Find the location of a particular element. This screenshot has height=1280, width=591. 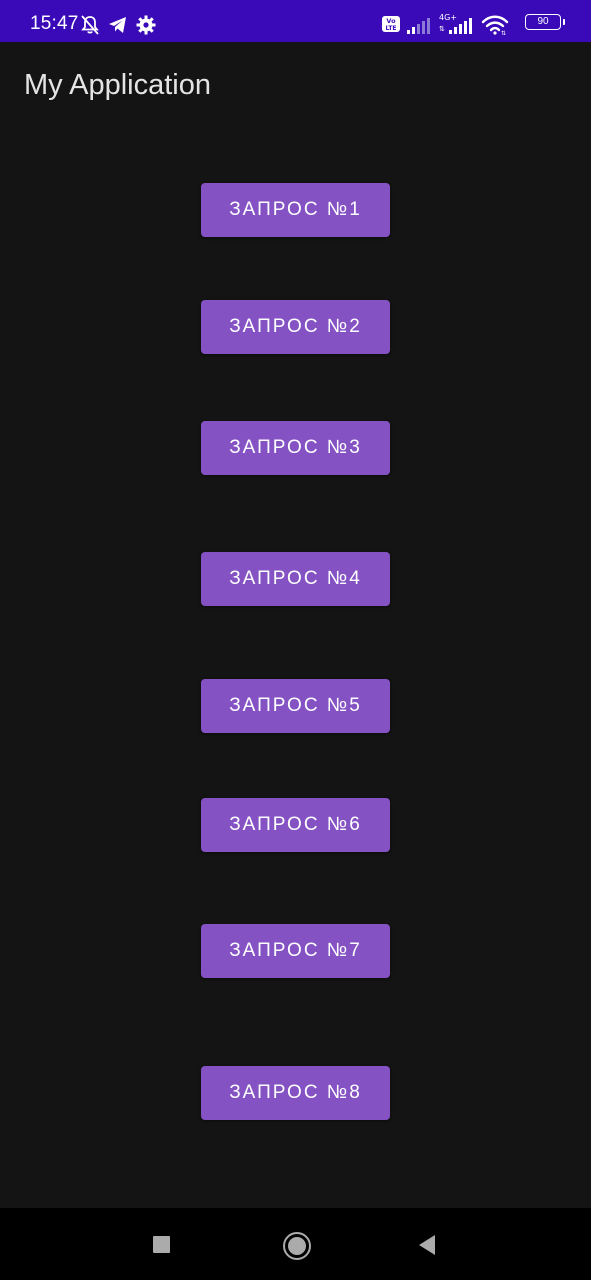

network-type-label: 4G+ is located at coordinates (448, 17).